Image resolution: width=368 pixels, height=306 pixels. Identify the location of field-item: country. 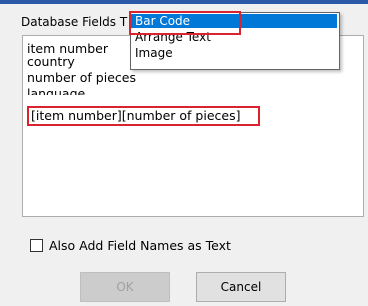
(51, 61).